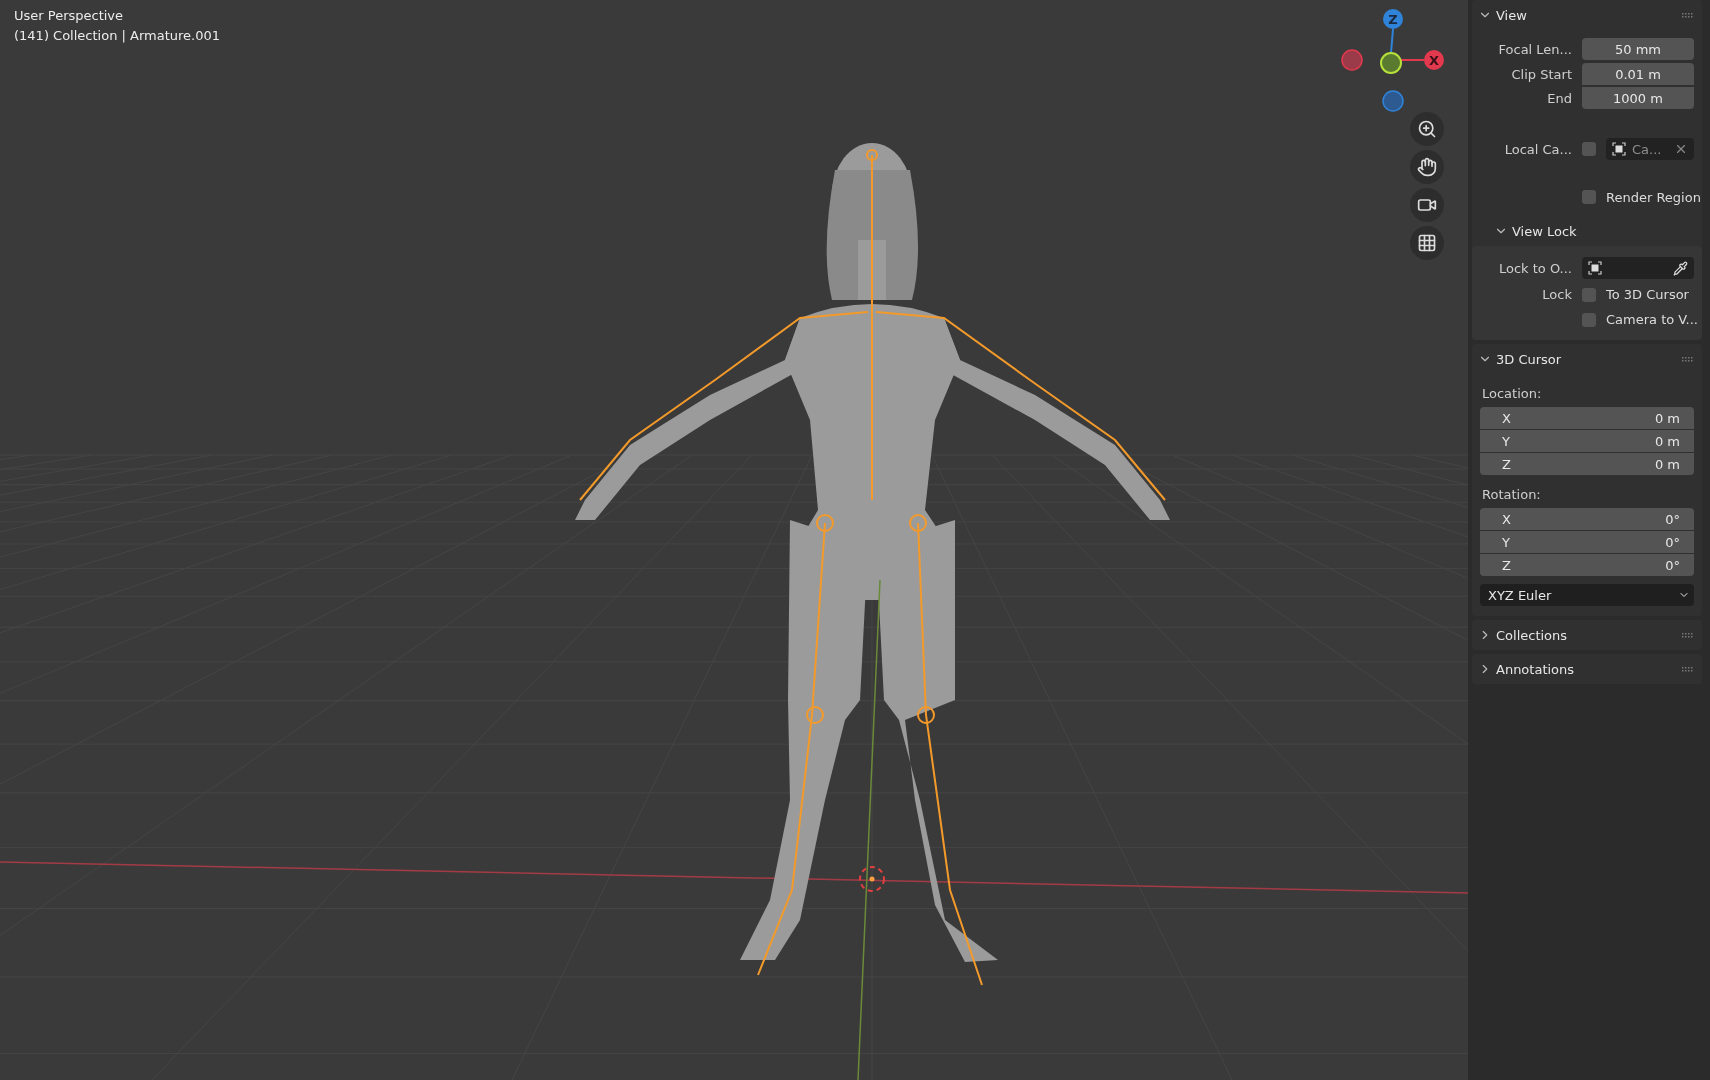  Describe the element at coordinates (1587, 635) in the screenshot. I see `panel-header: Collections` at that location.